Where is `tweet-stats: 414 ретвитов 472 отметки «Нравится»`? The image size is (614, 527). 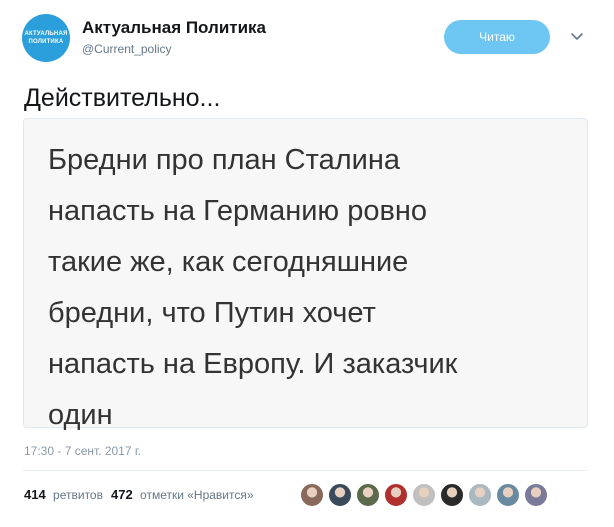
tweet-stats: 414 ретвитов 472 отметки «Нравится» is located at coordinates (143, 494).